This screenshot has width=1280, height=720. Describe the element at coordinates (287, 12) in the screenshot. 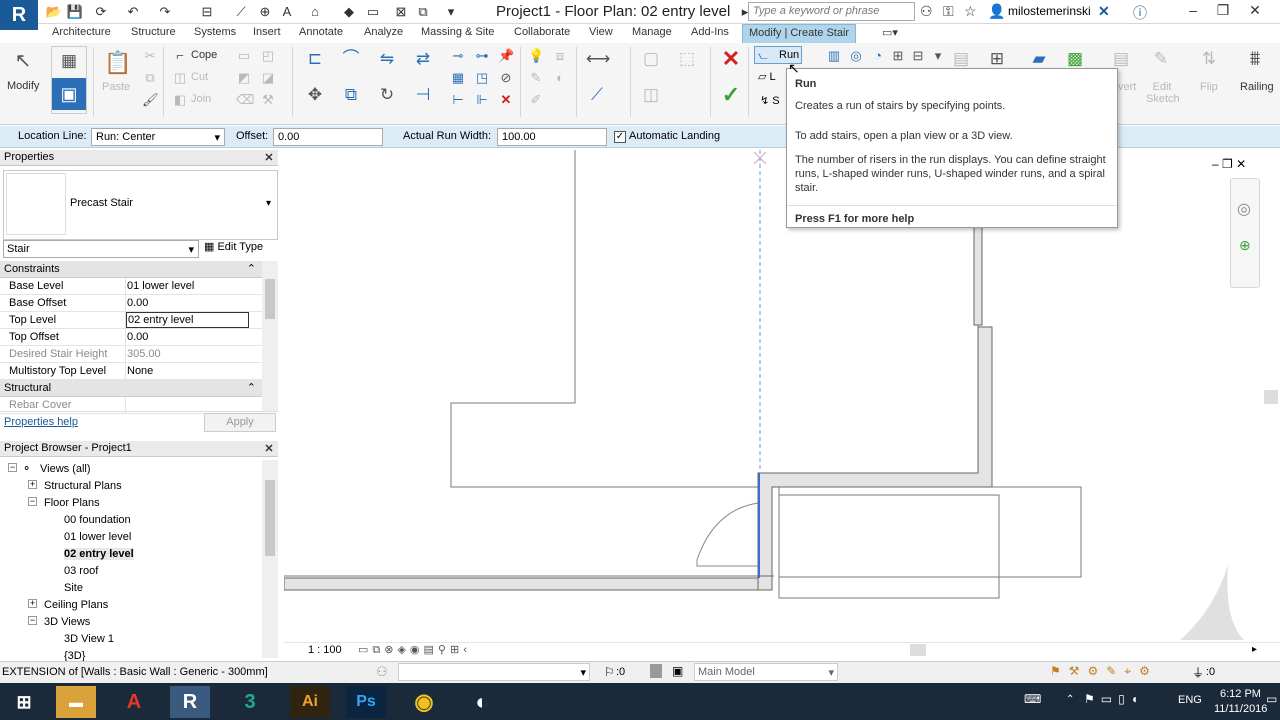

I see `text-icon: A` at that location.